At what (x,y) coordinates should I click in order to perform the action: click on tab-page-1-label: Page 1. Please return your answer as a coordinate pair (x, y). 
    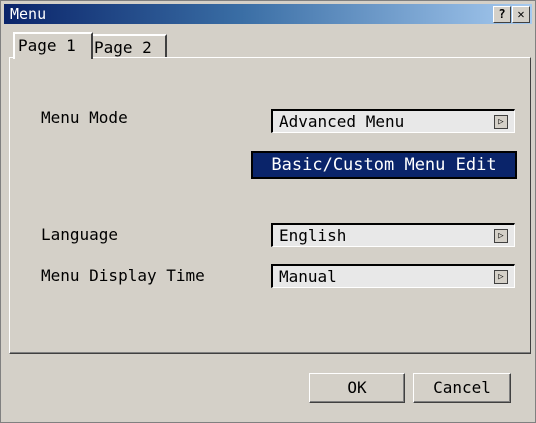
    Looking at the image, I should click on (47, 45).